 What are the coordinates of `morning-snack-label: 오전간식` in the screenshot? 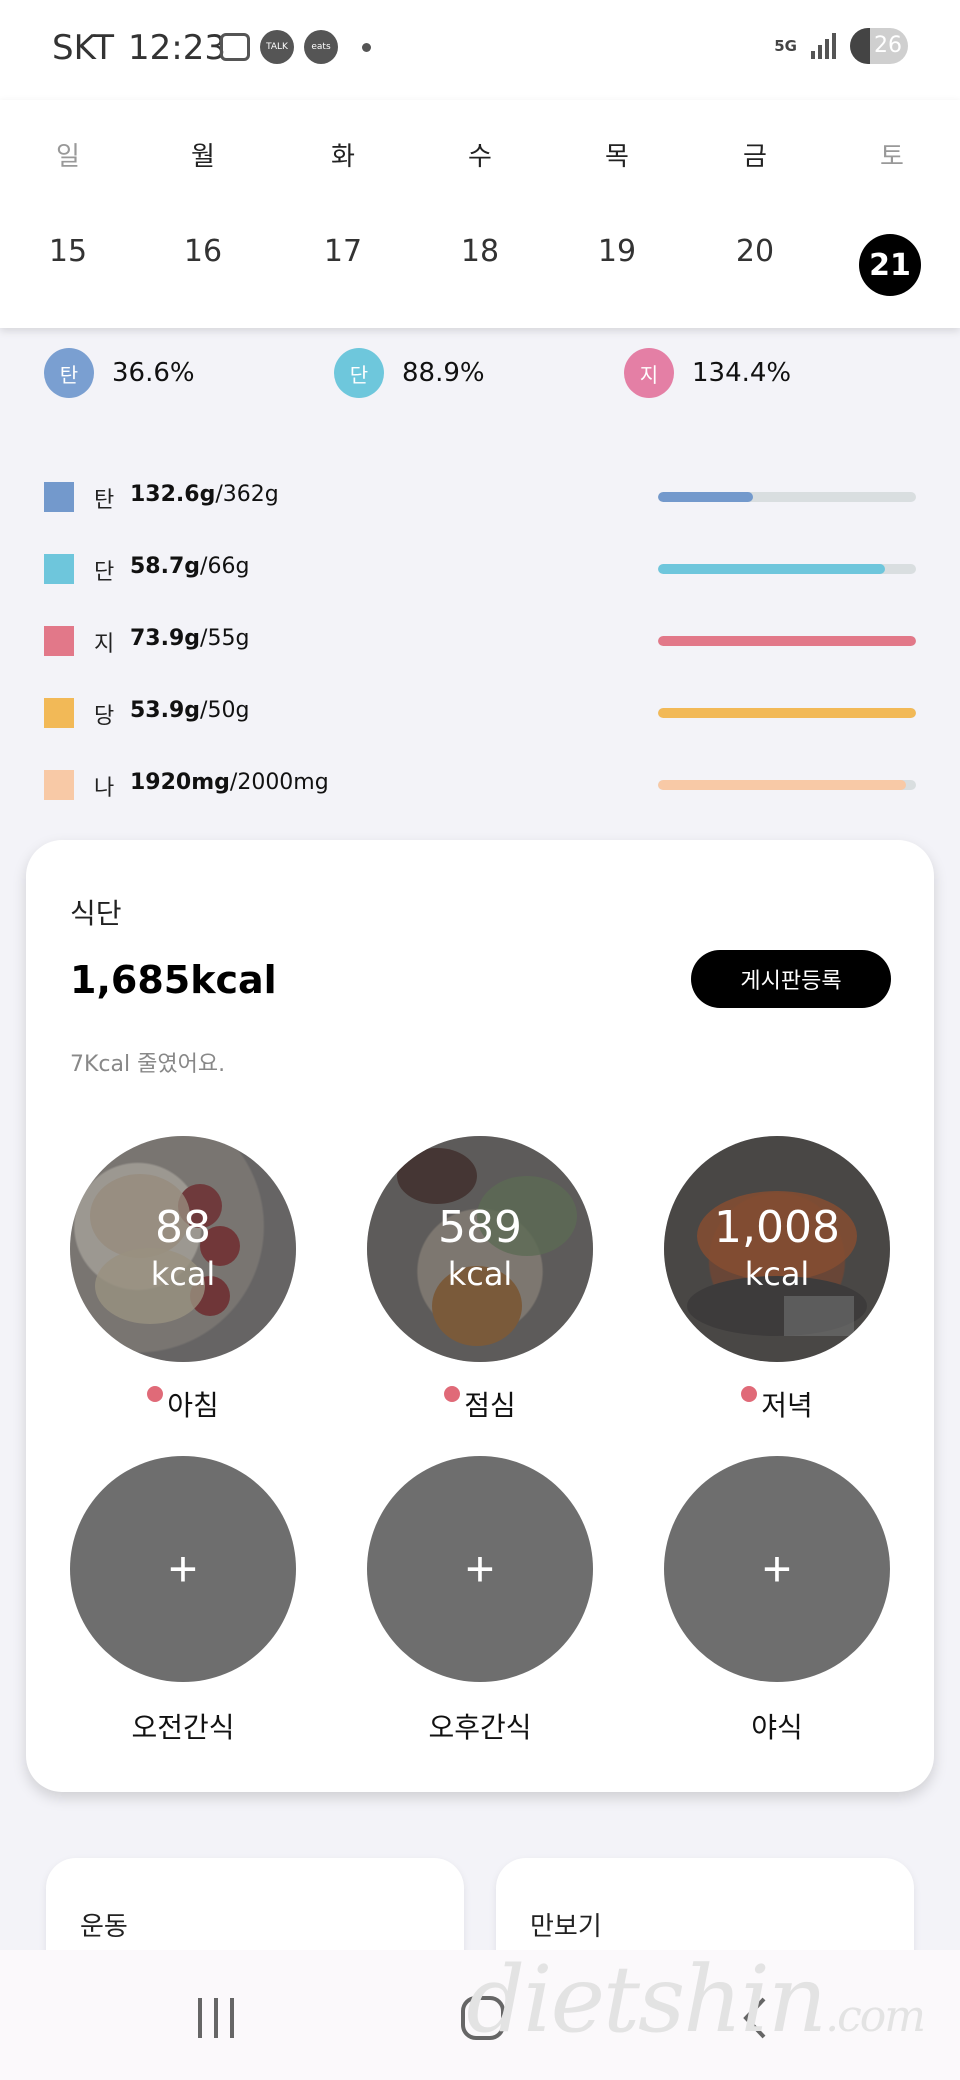 It's located at (183, 1727).